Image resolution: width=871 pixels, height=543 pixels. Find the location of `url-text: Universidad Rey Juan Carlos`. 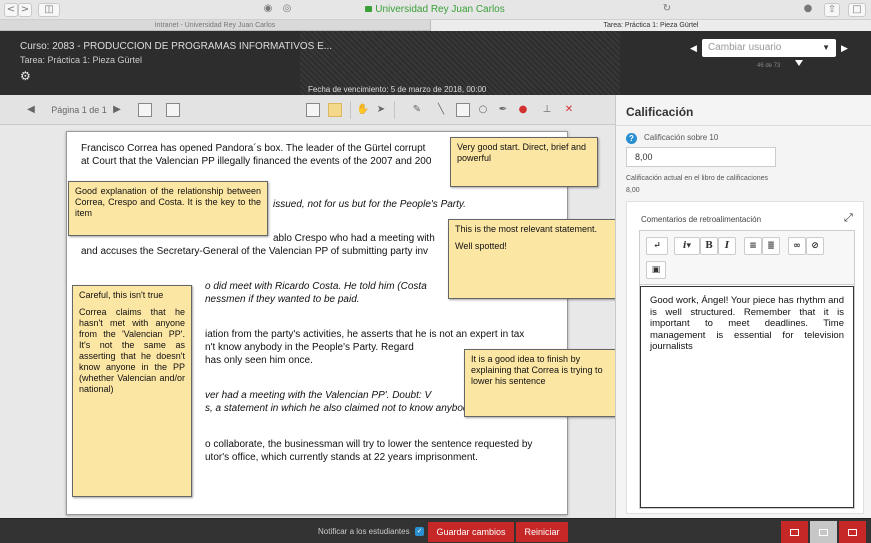

url-text: Universidad Rey Juan Carlos is located at coordinates (440, 9).